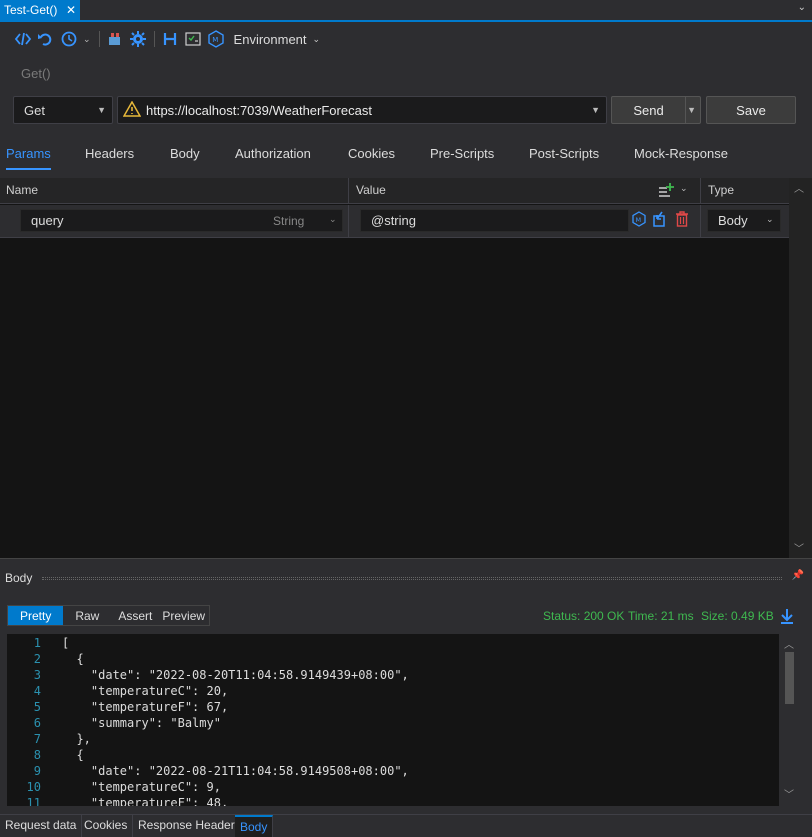 This screenshot has height=837, width=812. I want to click on line-number: 4, so click(37, 691).